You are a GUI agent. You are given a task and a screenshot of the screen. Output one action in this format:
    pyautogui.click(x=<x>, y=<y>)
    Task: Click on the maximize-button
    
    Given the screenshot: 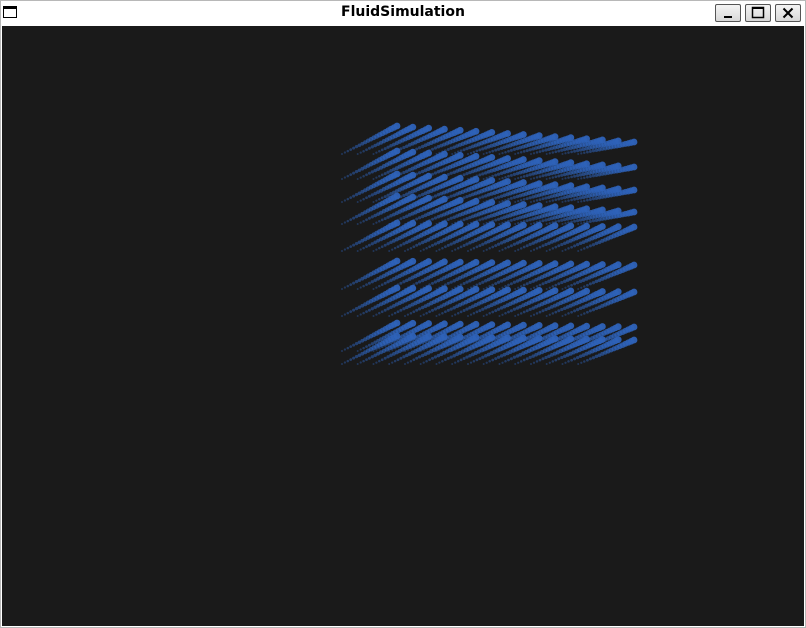 What is the action you would take?
    pyautogui.click(x=758, y=13)
    